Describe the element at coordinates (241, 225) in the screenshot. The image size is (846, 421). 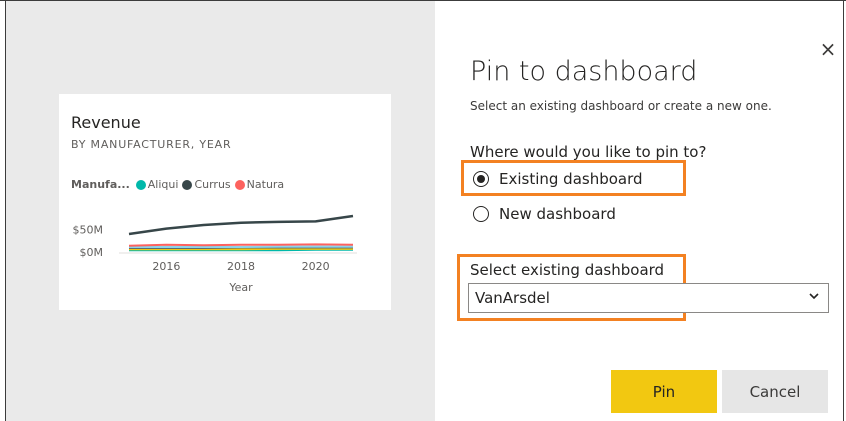
I see `series-line-currus` at that location.